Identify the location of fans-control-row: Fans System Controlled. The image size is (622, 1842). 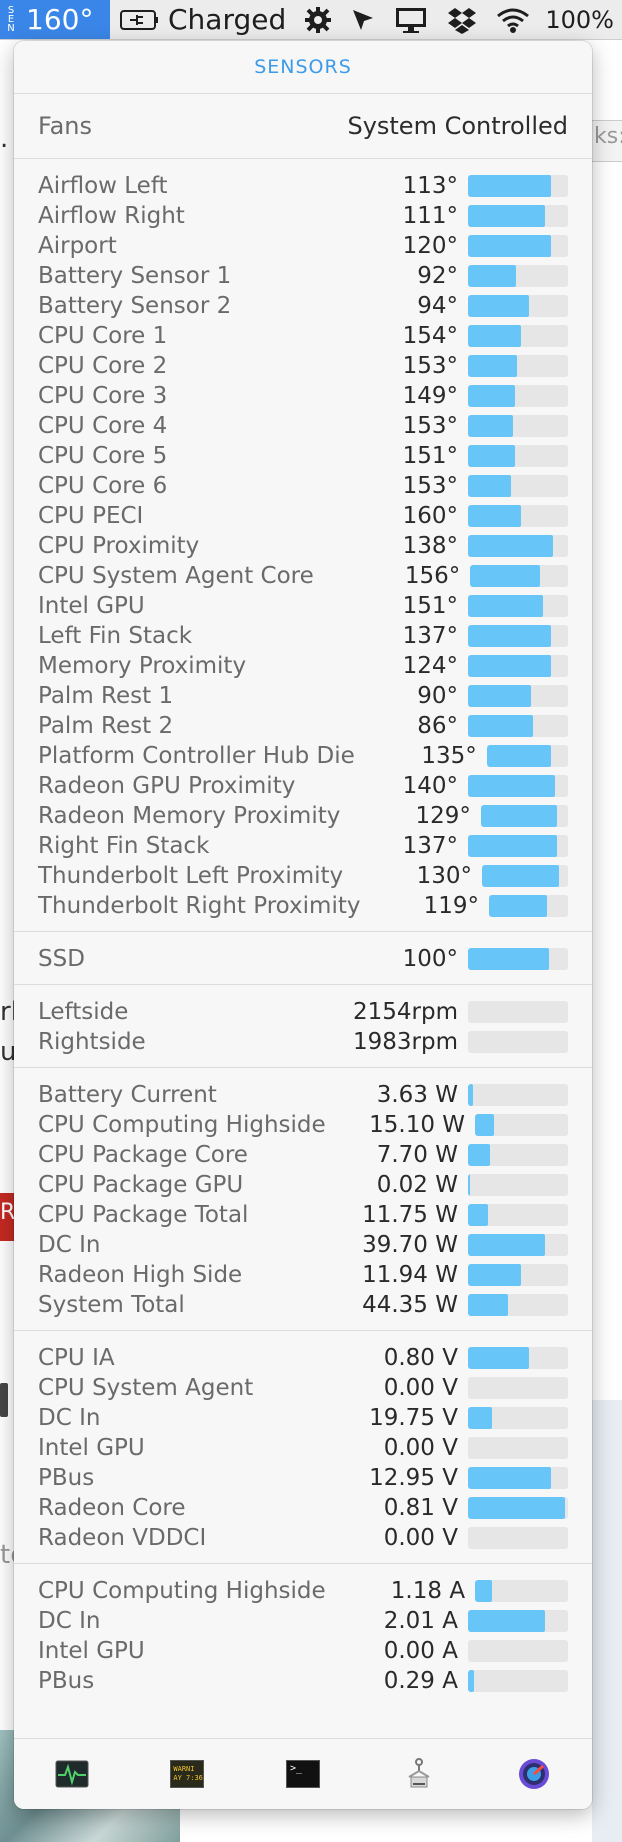
(303, 126).